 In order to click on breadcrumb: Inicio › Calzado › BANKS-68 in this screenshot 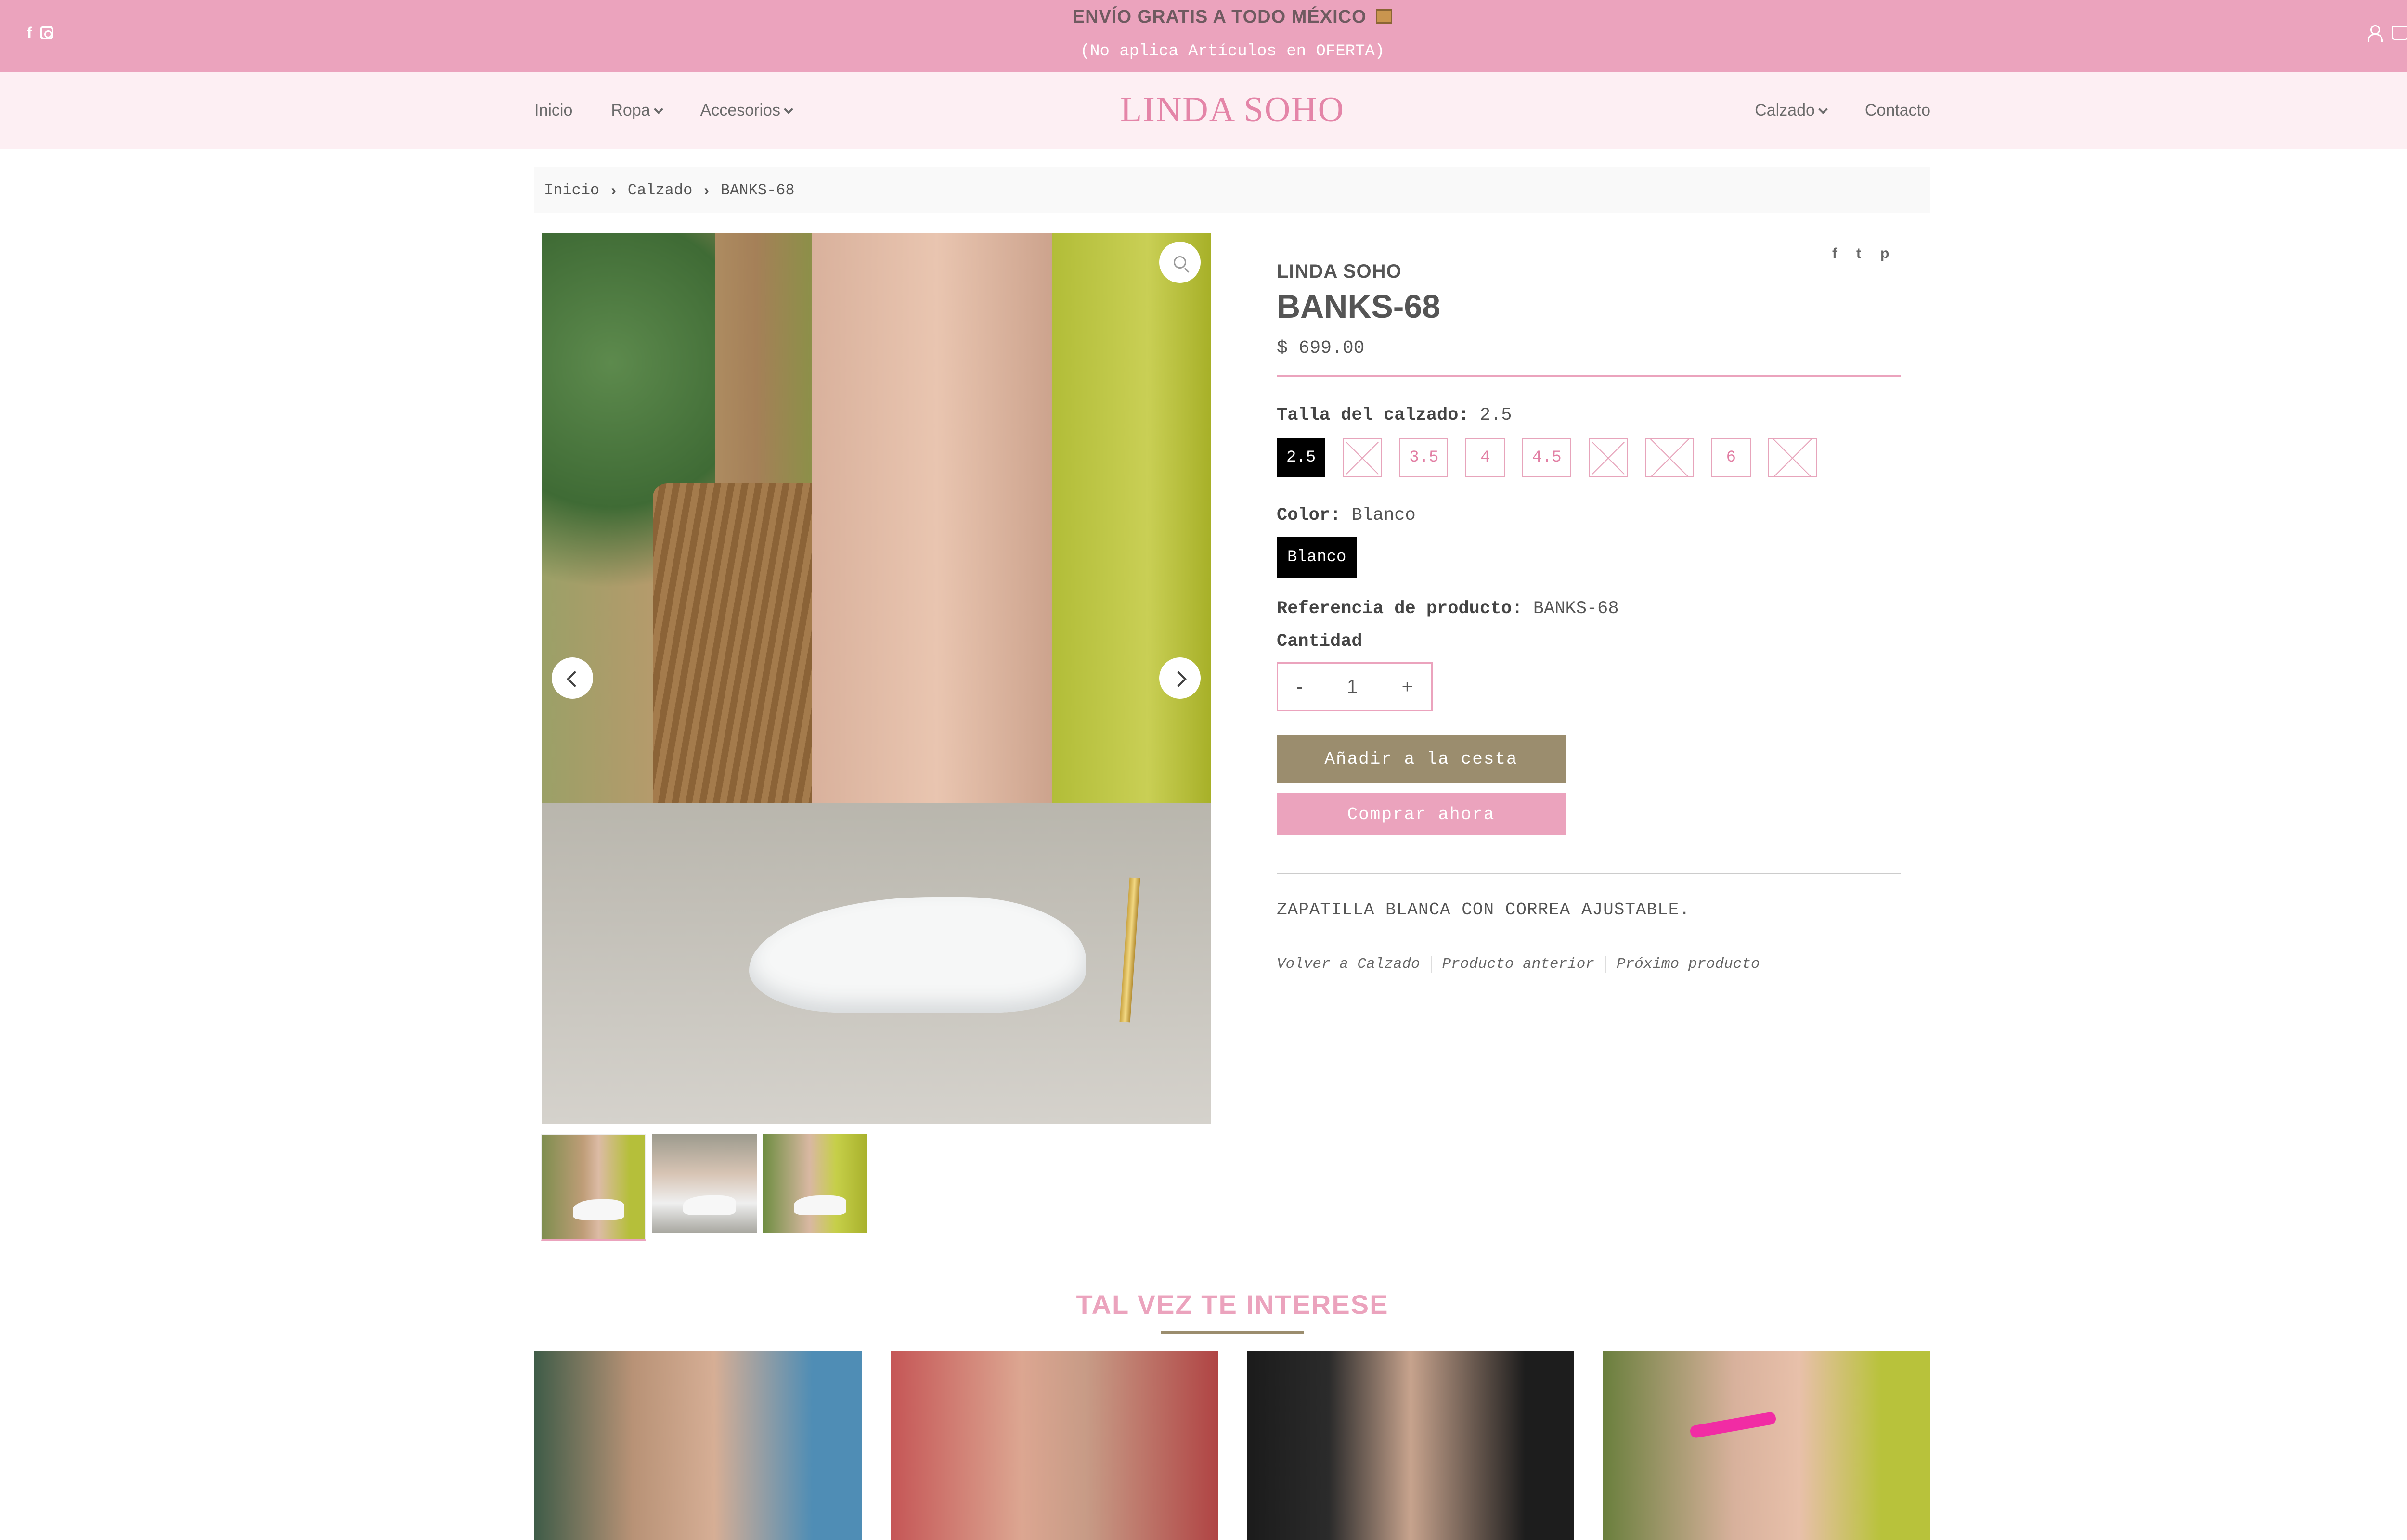, I will do `click(1232, 190)`.